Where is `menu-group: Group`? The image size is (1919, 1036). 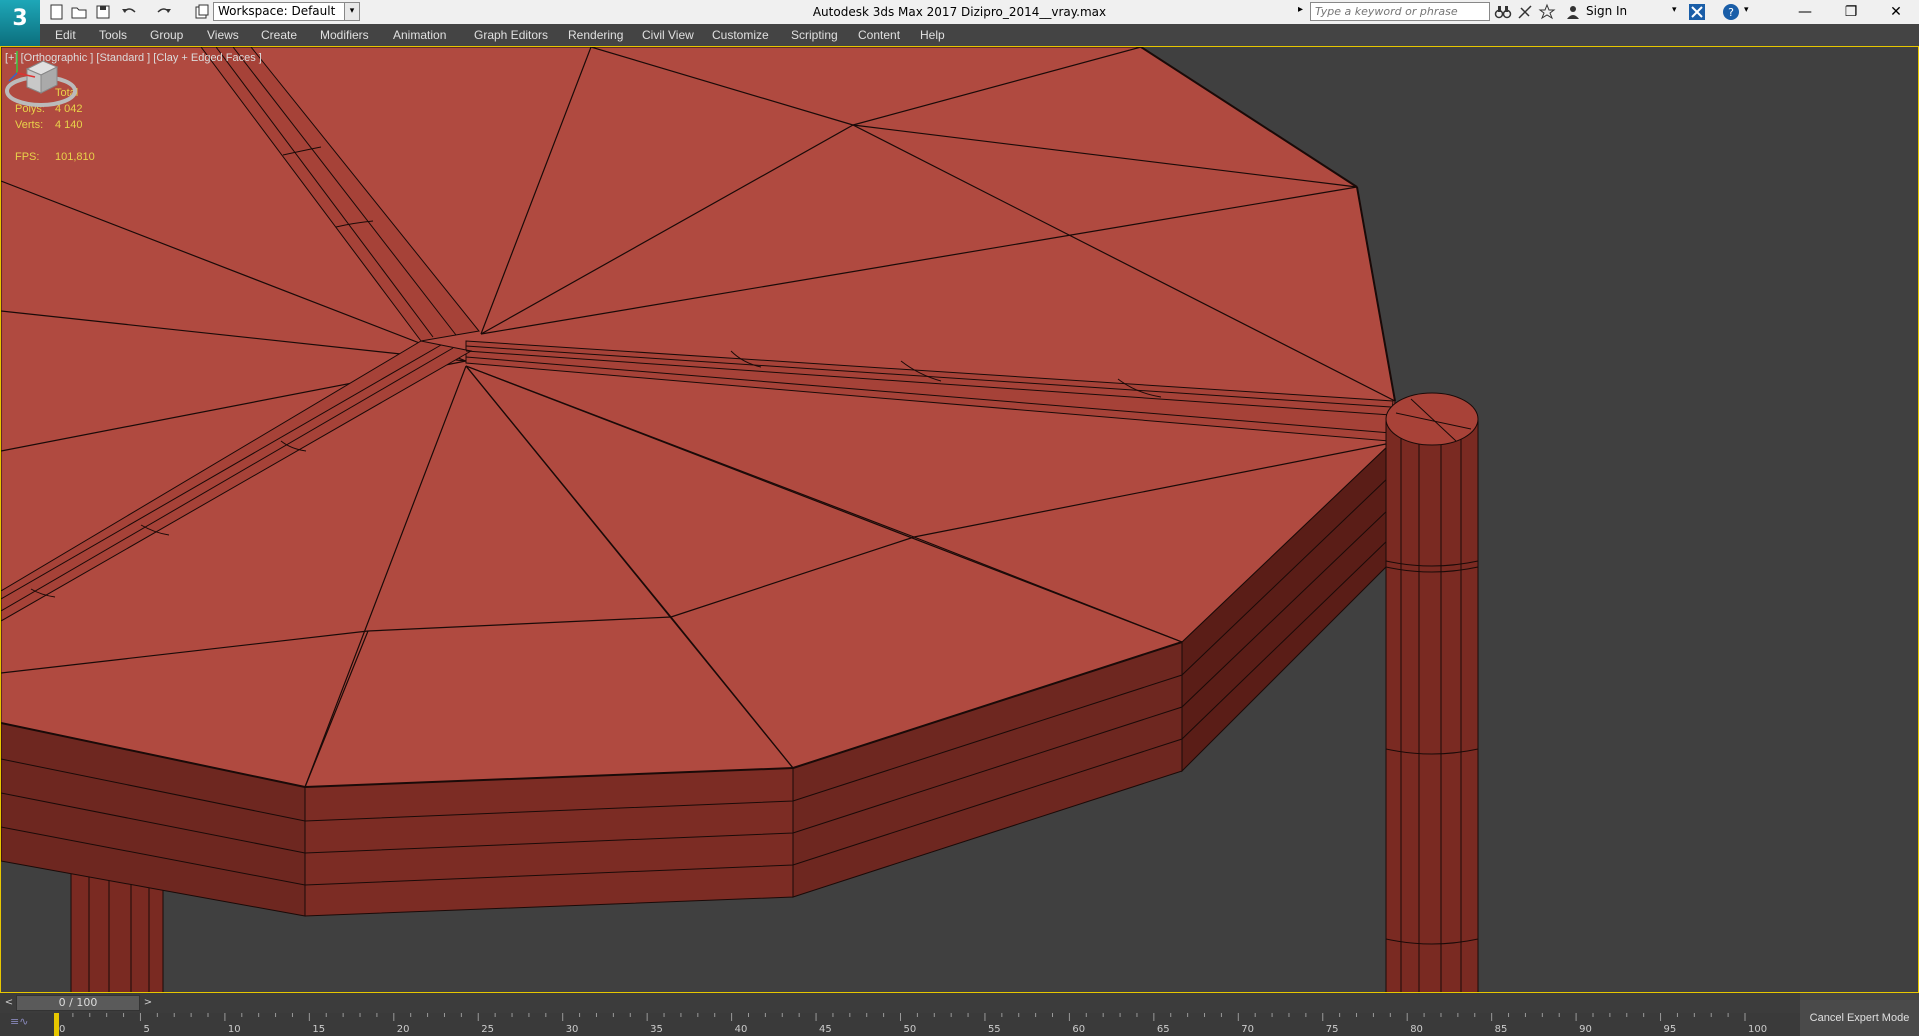 menu-group: Group is located at coordinates (166, 35).